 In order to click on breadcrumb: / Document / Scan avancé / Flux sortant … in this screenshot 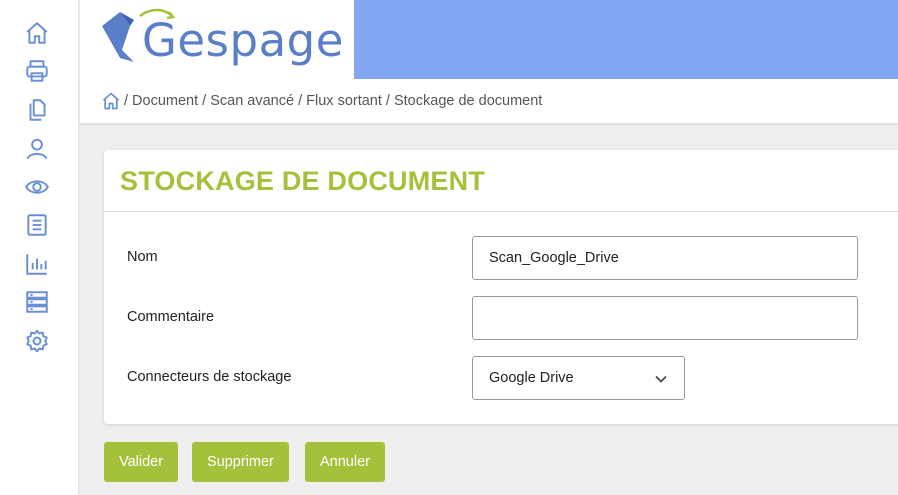, I will do `click(489, 101)`.